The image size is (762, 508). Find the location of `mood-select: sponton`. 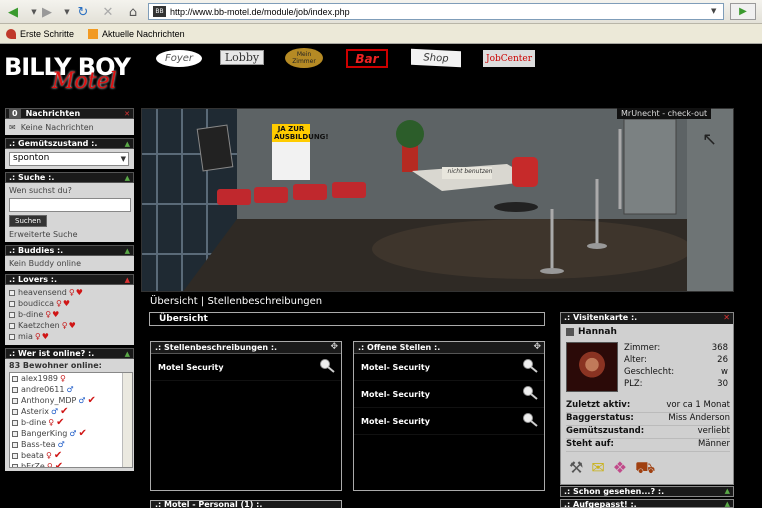

mood-select: sponton is located at coordinates (69, 159).